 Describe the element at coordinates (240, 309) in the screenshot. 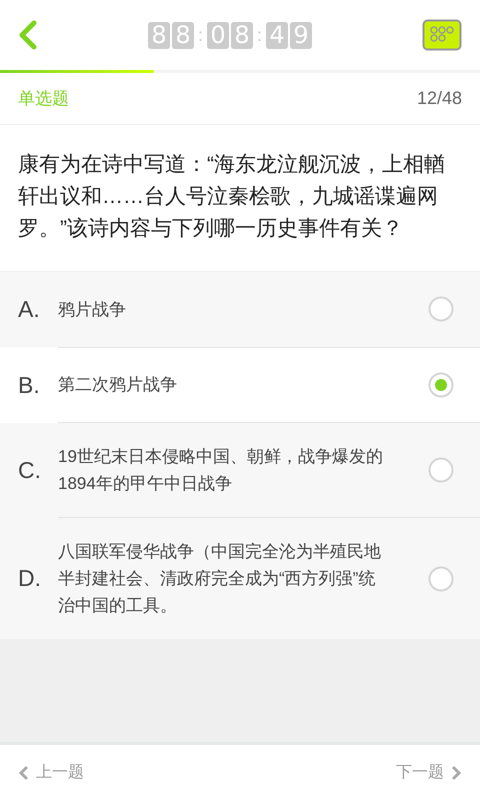

I see `option-row: A. 鸦片战争` at that location.